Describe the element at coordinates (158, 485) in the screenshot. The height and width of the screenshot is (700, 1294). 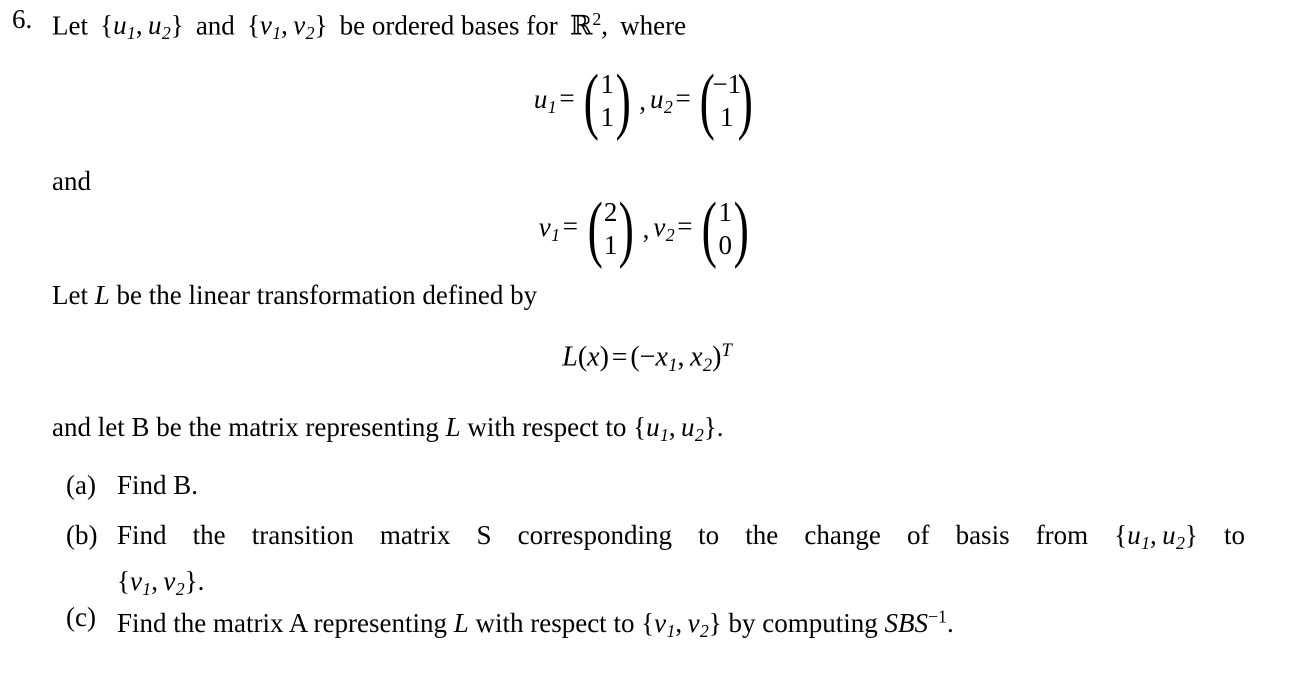
I see `item-a-text: Find B.` at that location.